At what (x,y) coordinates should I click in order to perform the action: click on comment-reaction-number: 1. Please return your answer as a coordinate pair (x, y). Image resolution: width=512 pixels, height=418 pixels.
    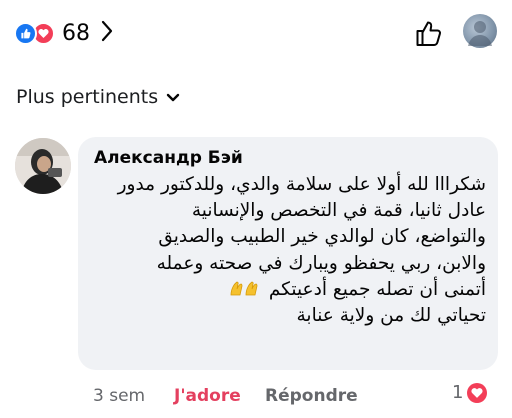
    Looking at the image, I should click on (458, 392).